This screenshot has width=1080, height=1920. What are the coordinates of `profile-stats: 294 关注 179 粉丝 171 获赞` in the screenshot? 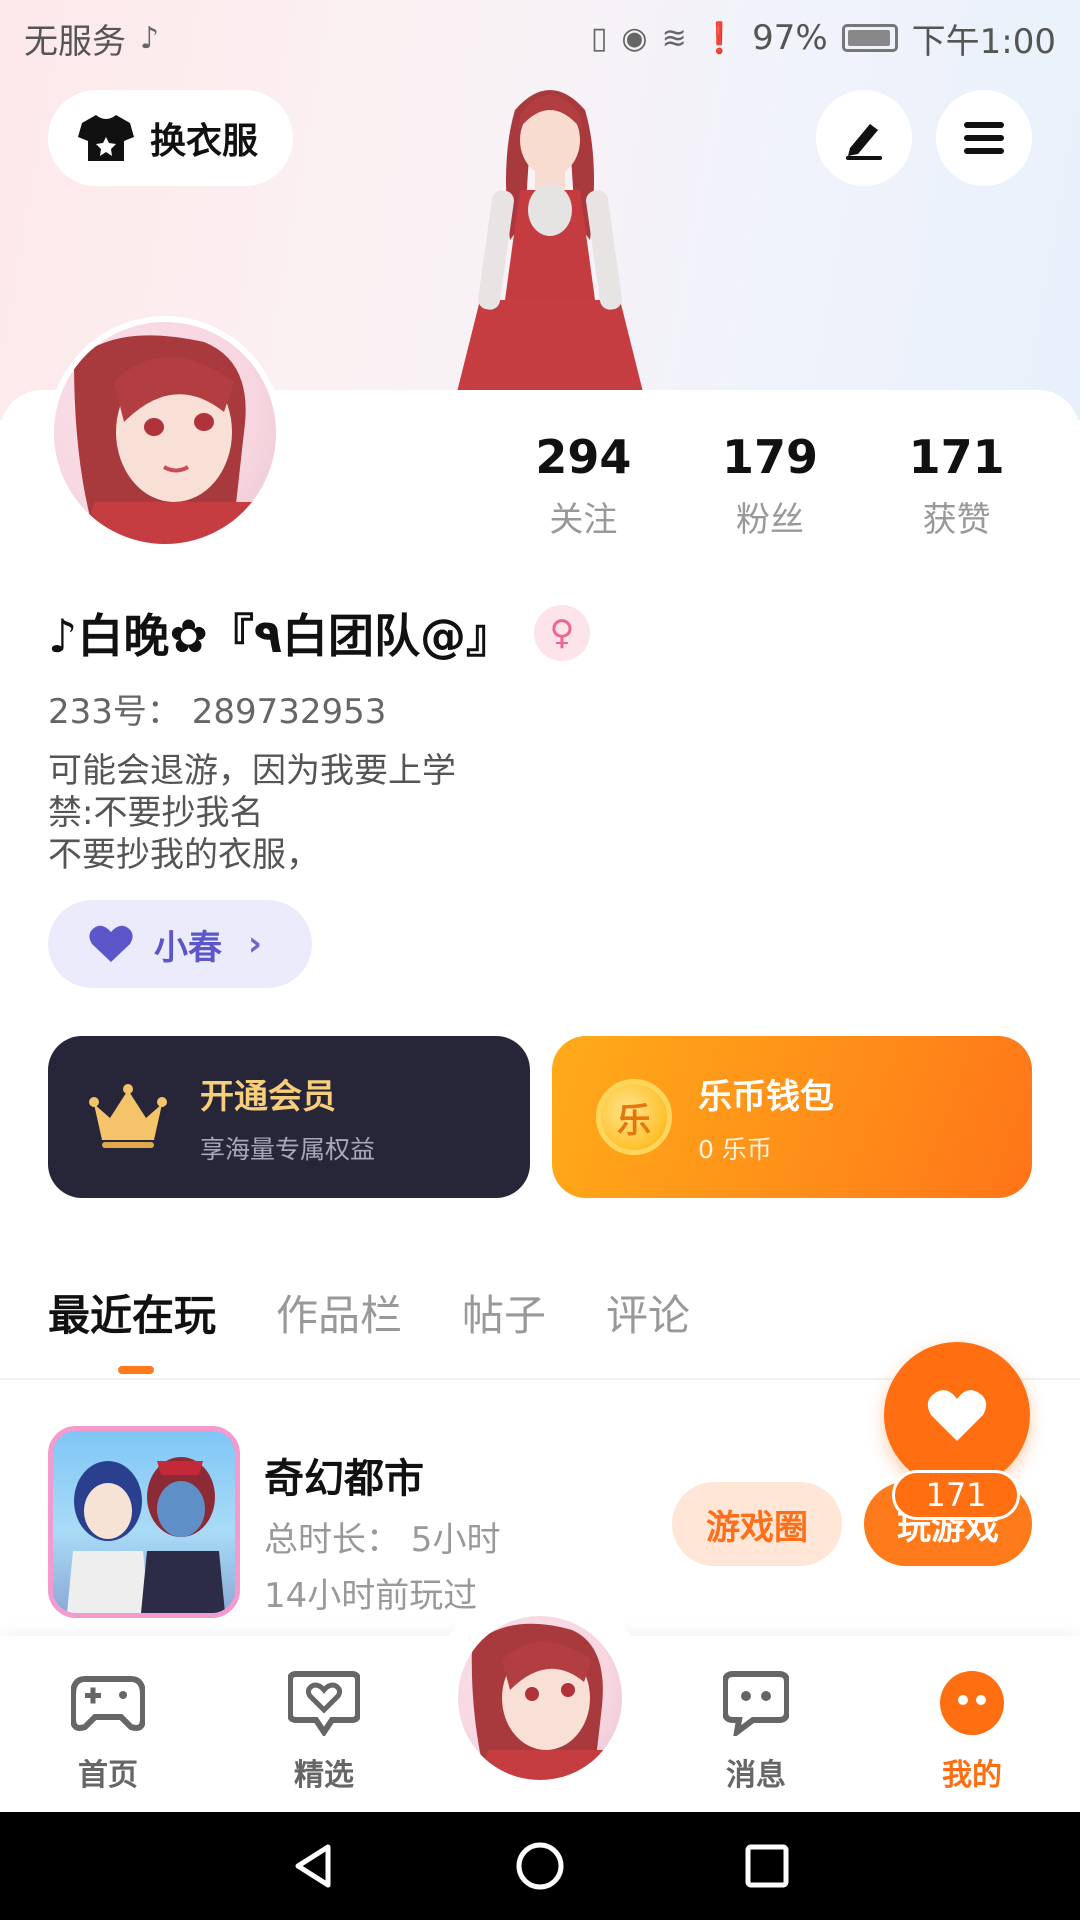 It's located at (770, 485).